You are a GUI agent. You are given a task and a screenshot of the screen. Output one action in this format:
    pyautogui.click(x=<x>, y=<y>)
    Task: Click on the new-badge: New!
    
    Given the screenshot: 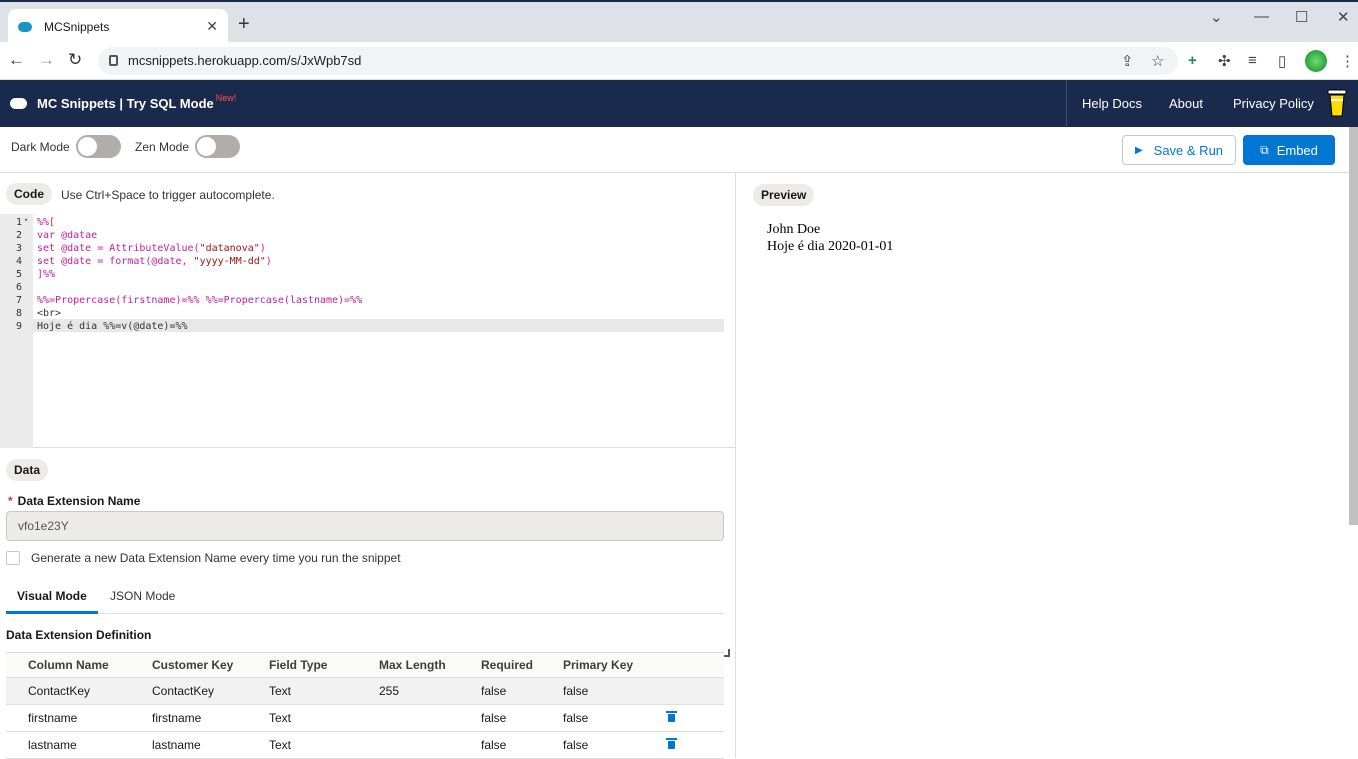 What is the action you would take?
    pyautogui.click(x=226, y=97)
    